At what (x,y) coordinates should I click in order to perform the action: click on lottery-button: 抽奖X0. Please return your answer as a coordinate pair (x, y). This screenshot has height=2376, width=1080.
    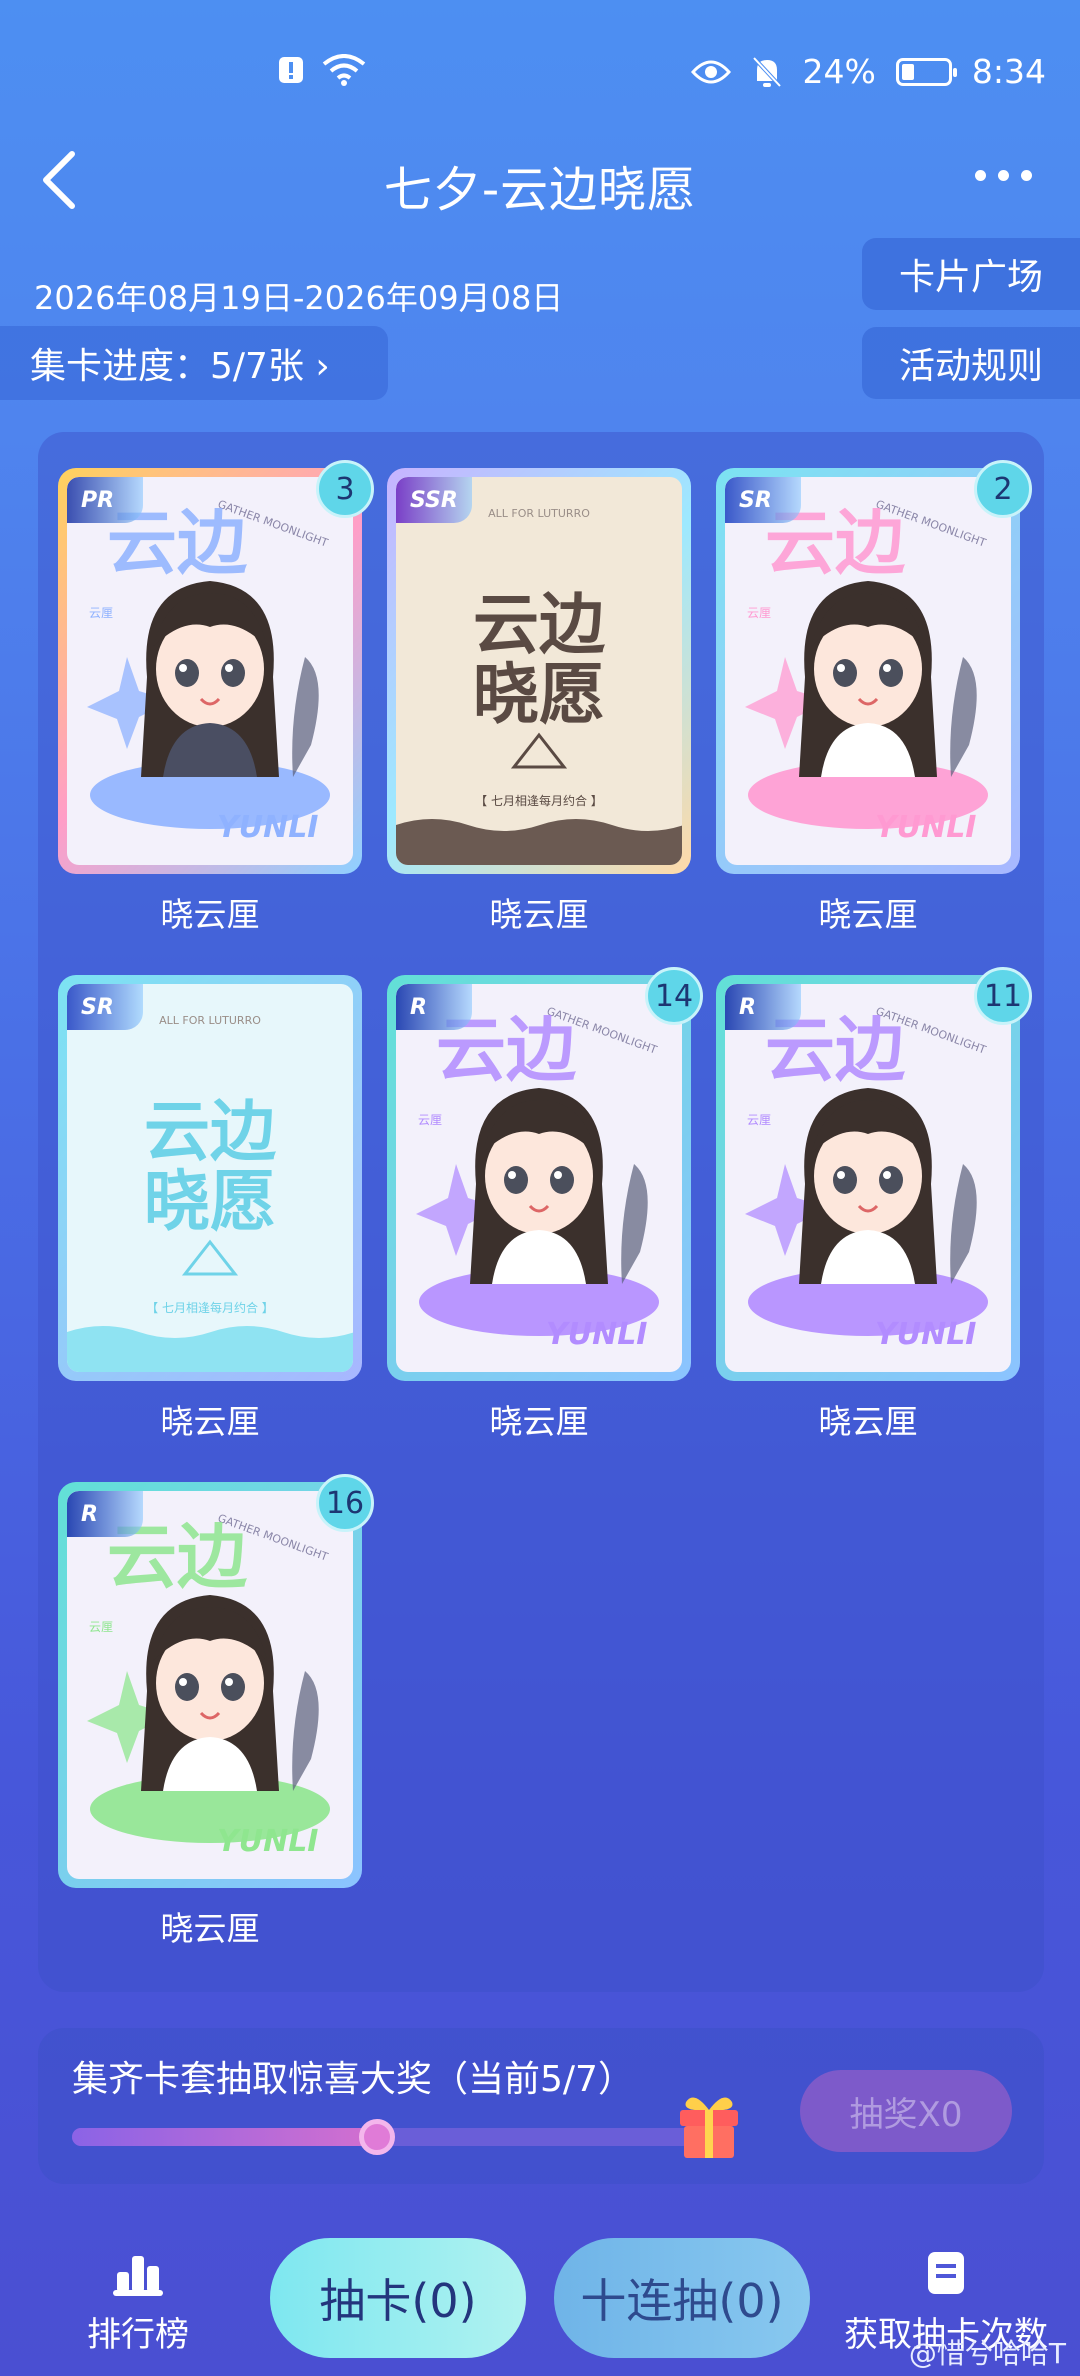
    Looking at the image, I should click on (906, 2111).